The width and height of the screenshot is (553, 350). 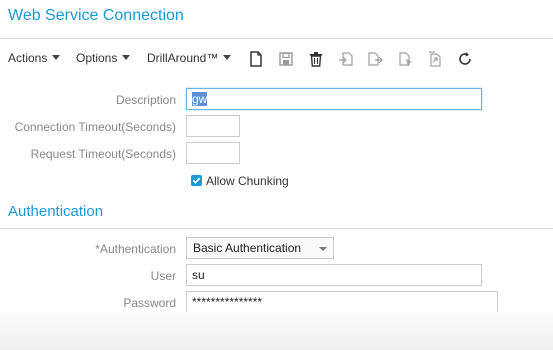 I want to click on description-value: gw, so click(x=200, y=99).